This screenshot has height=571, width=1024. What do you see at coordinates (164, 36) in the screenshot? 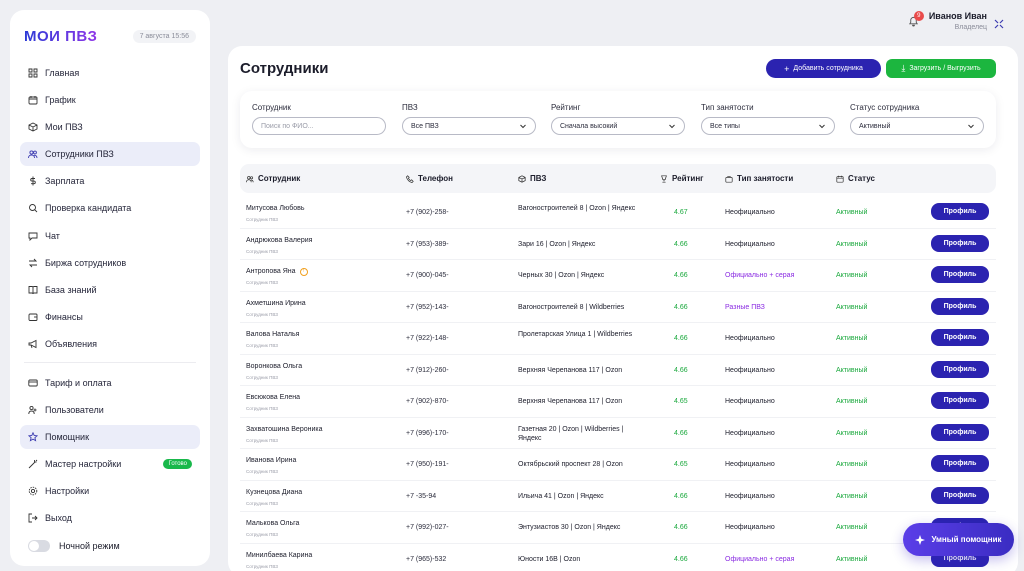
I see `date-chip: 7 августа 15:56` at bounding box center [164, 36].